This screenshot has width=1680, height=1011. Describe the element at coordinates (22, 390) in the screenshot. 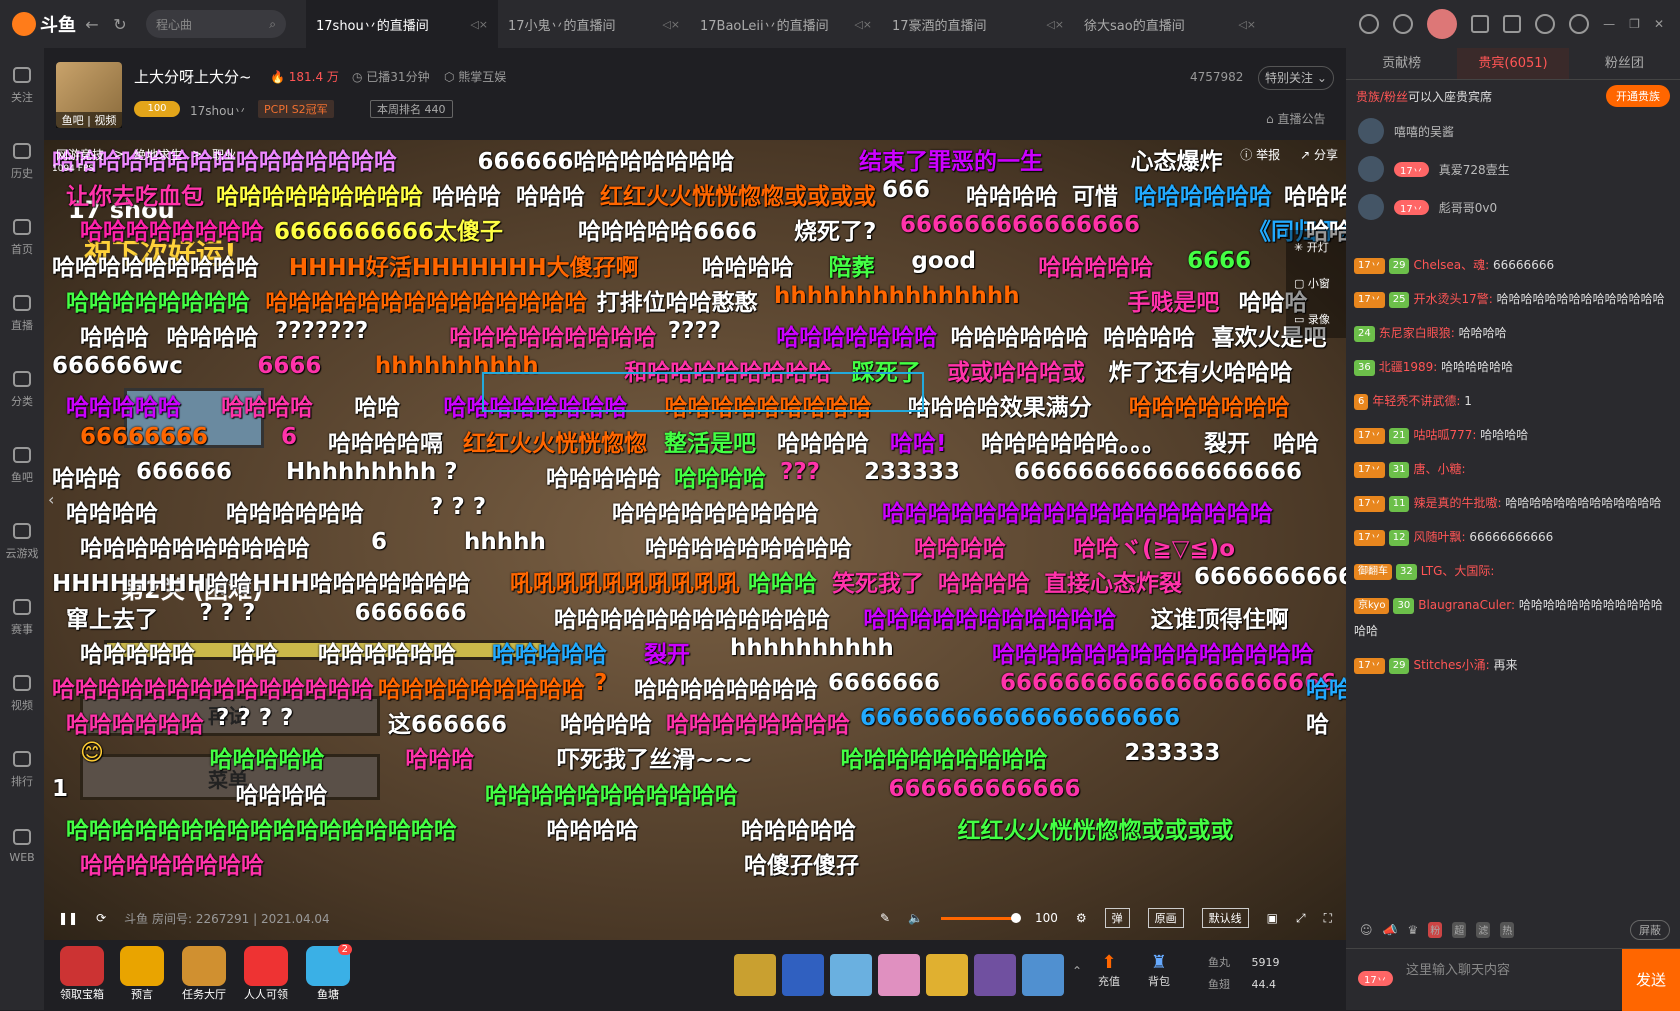

I see `nav-category: 分类` at that location.